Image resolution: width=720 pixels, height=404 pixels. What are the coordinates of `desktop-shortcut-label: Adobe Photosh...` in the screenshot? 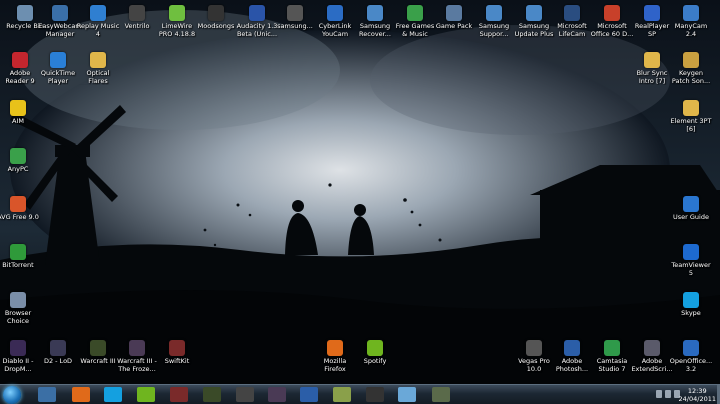 It's located at (572, 365).